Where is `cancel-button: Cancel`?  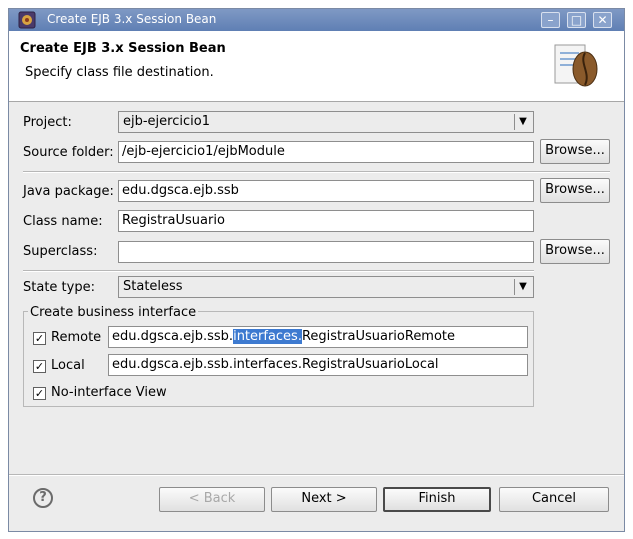 cancel-button: Cancel is located at coordinates (554, 499).